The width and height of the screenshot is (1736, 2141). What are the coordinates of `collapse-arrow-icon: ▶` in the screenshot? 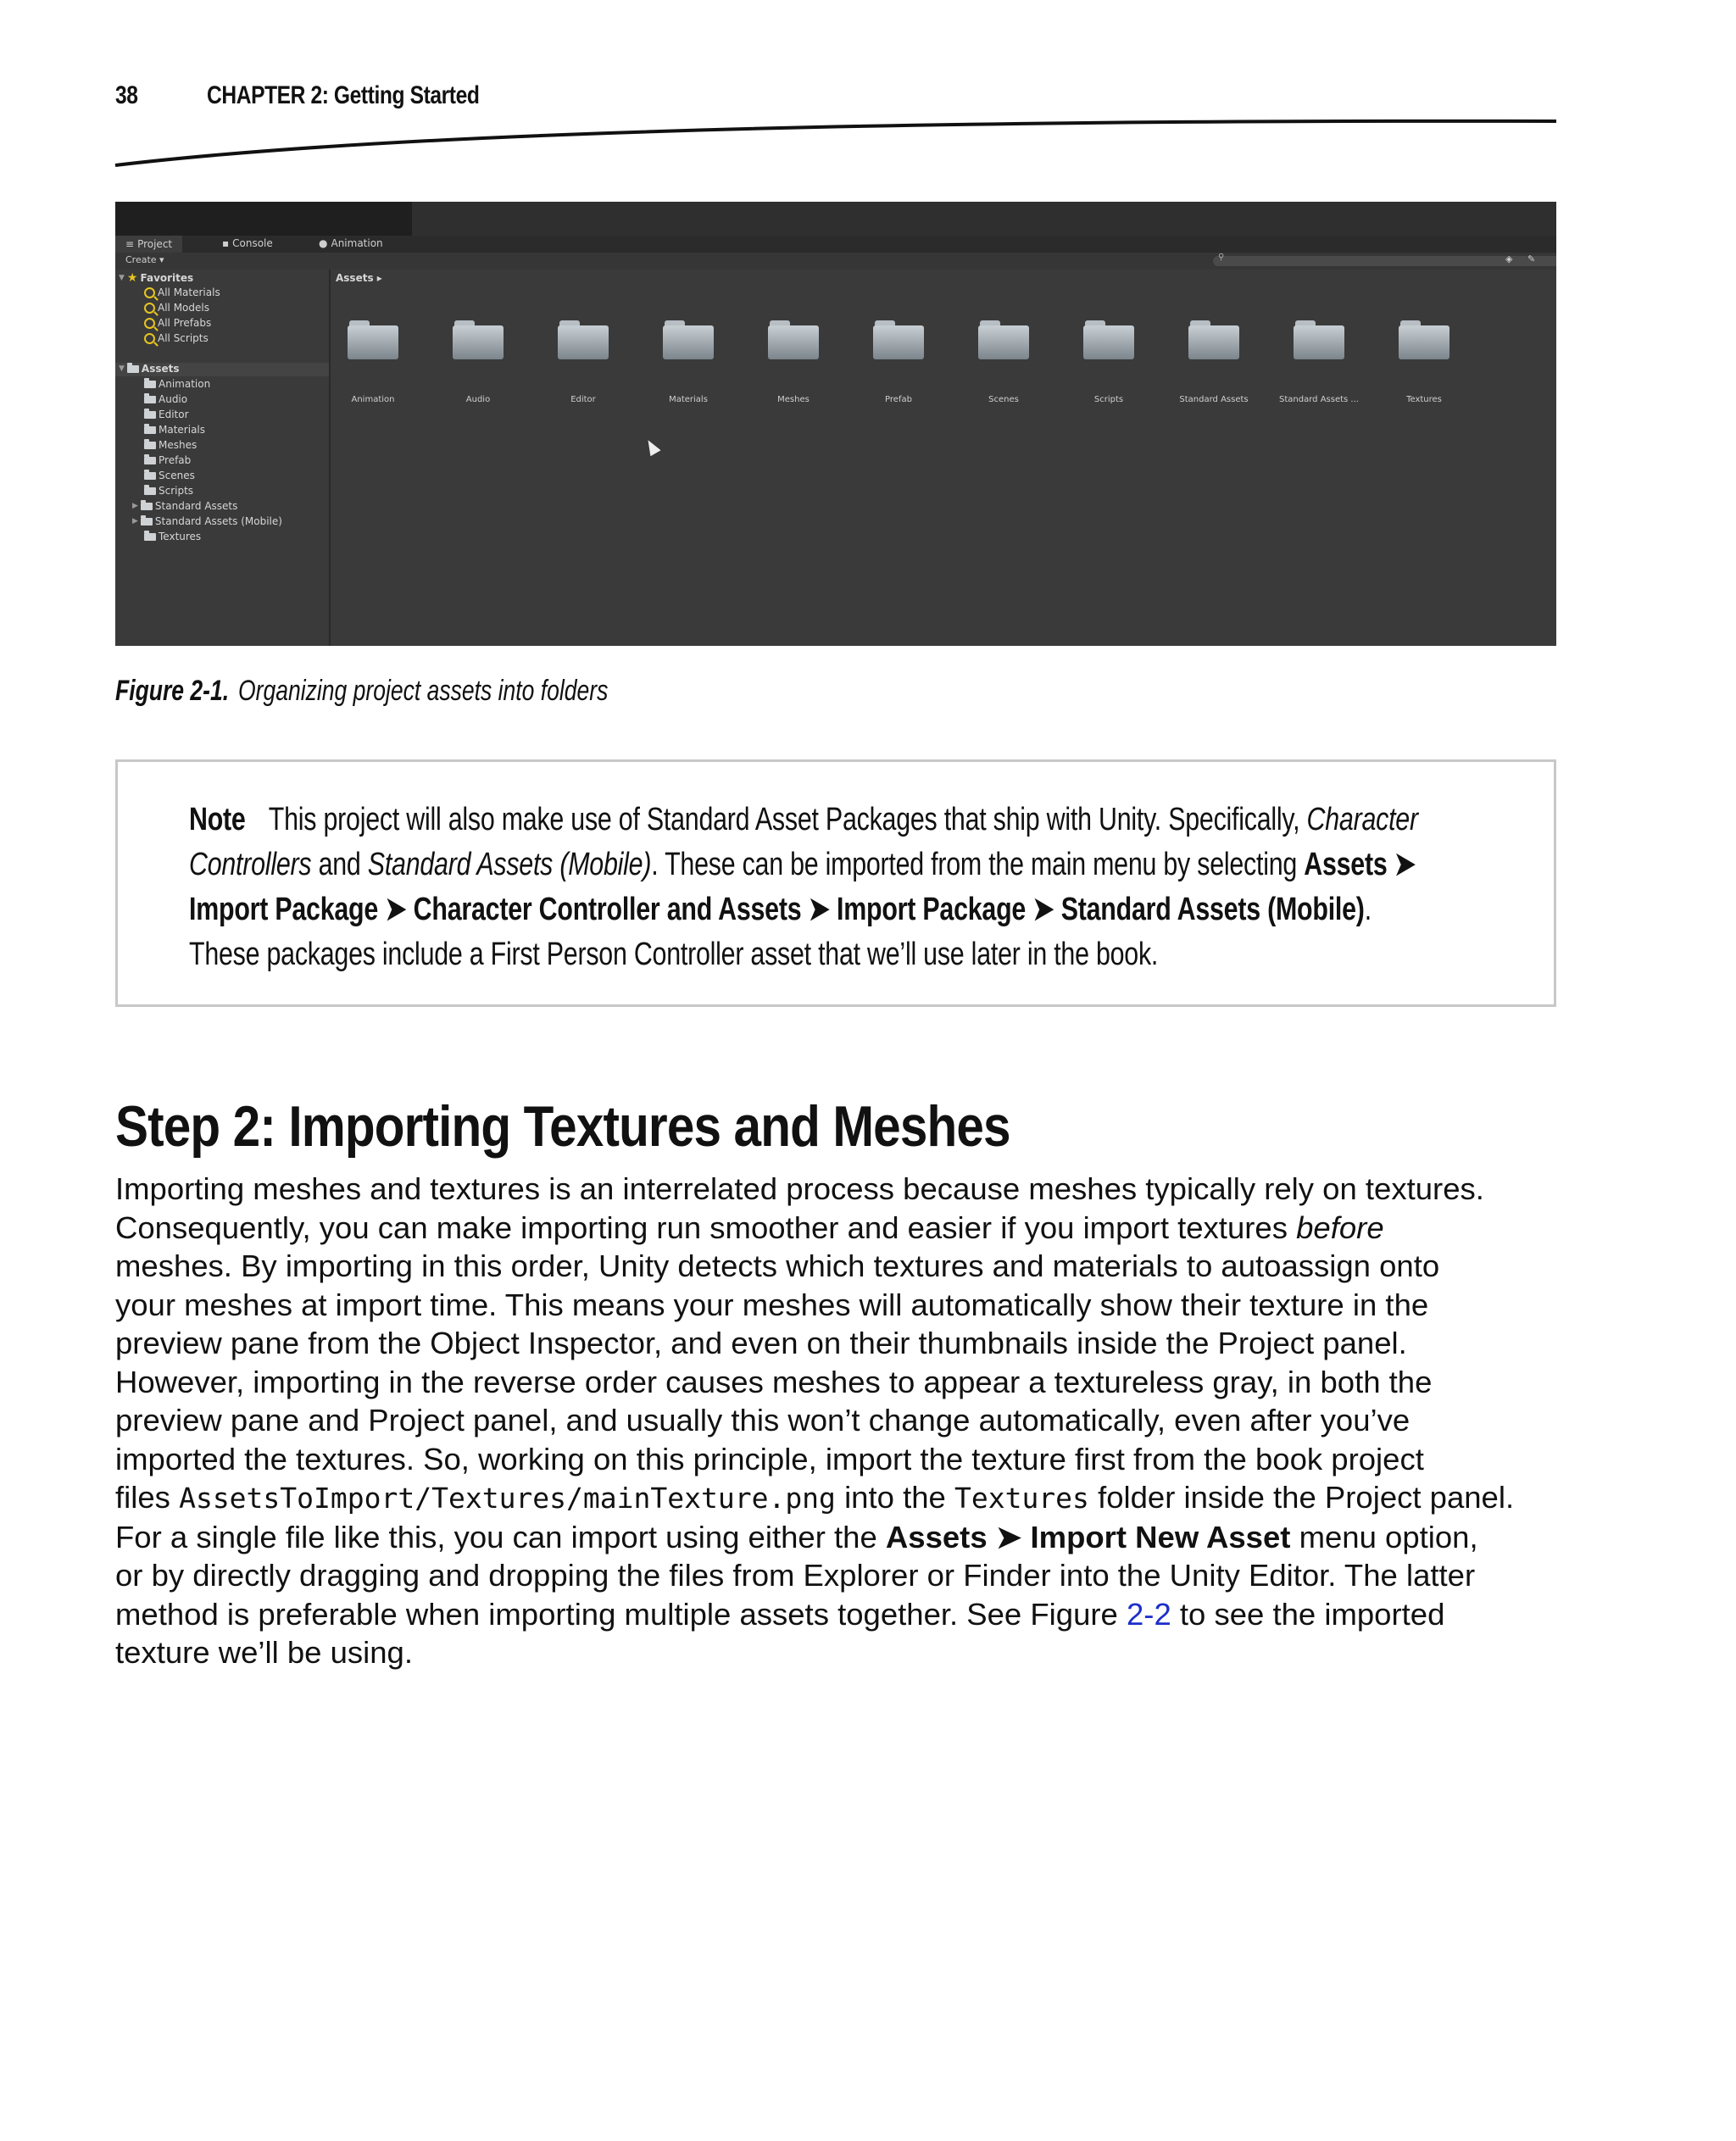 It's located at (135, 521).